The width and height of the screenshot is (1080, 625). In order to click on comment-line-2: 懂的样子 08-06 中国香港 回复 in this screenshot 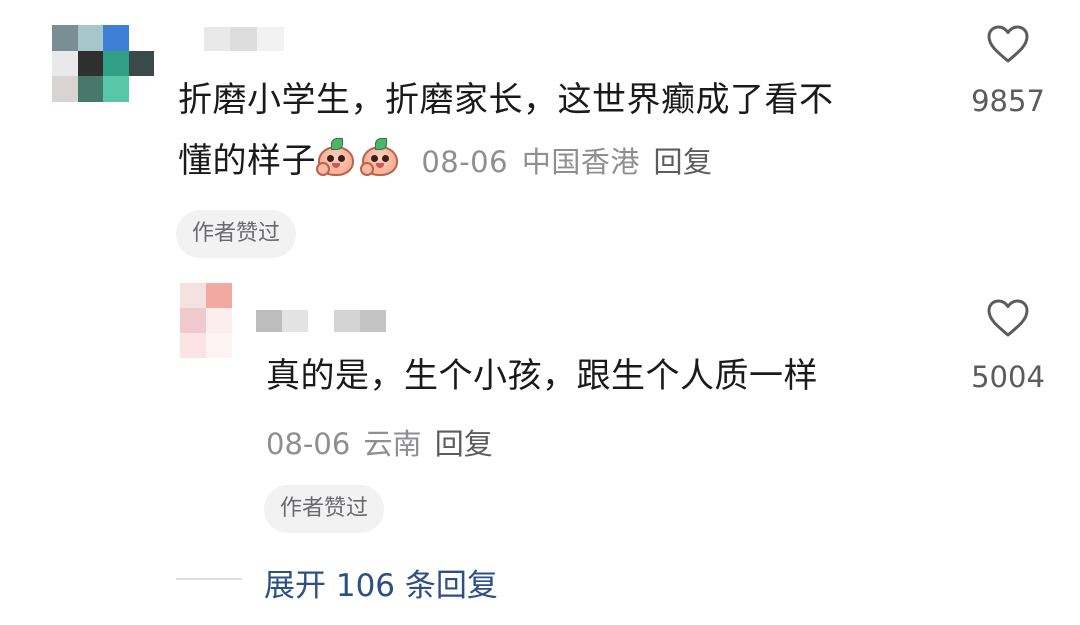, I will do `click(563, 162)`.